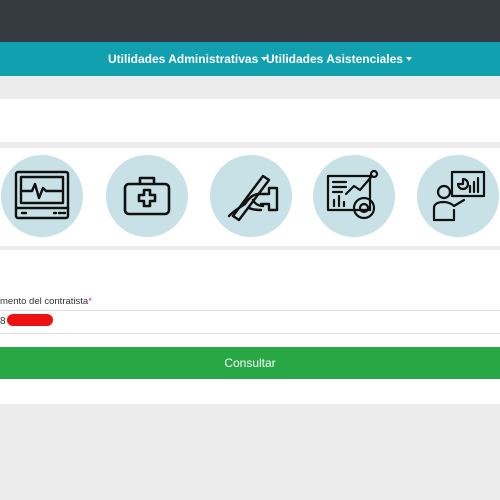 Image resolution: width=500 pixels, height=500 pixels. What do you see at coordinates (458, 196) in the screenshot?
I see `presenter-chart-icon` at bounding box center [458, 196].